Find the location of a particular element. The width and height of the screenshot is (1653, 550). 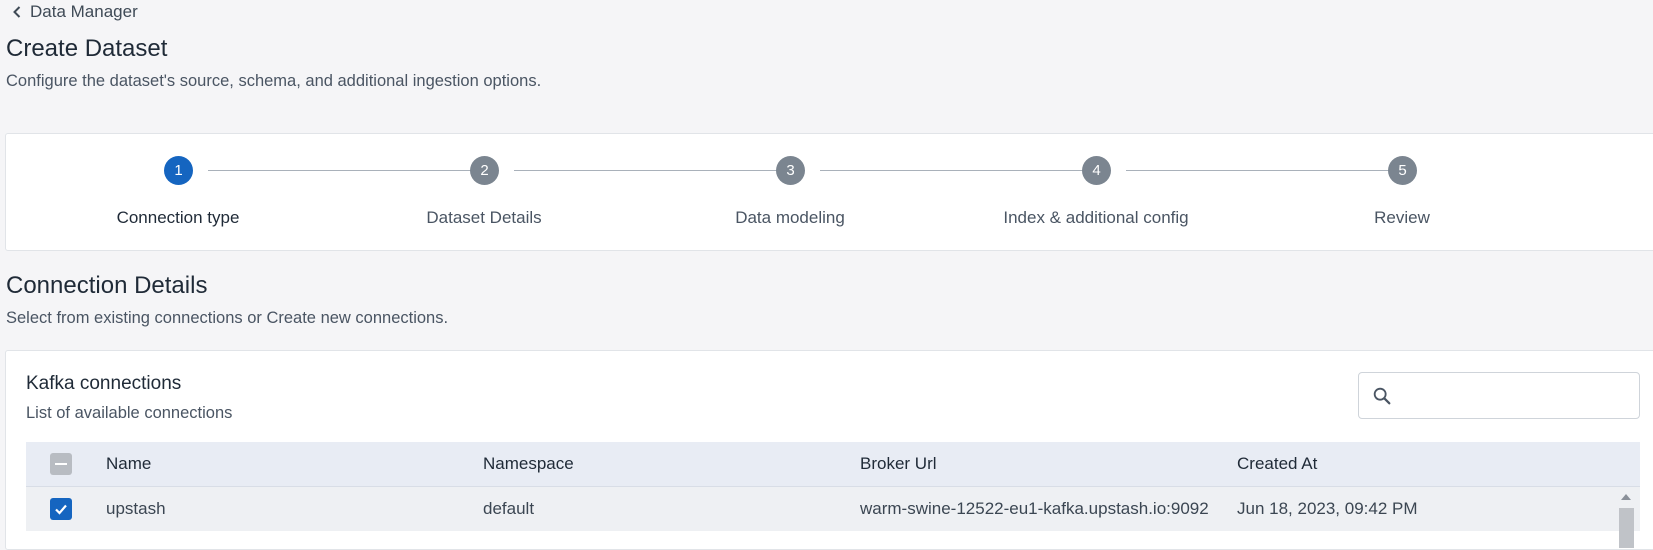

step-4-label: Index & additional config is located at coordinates (1096, 218).